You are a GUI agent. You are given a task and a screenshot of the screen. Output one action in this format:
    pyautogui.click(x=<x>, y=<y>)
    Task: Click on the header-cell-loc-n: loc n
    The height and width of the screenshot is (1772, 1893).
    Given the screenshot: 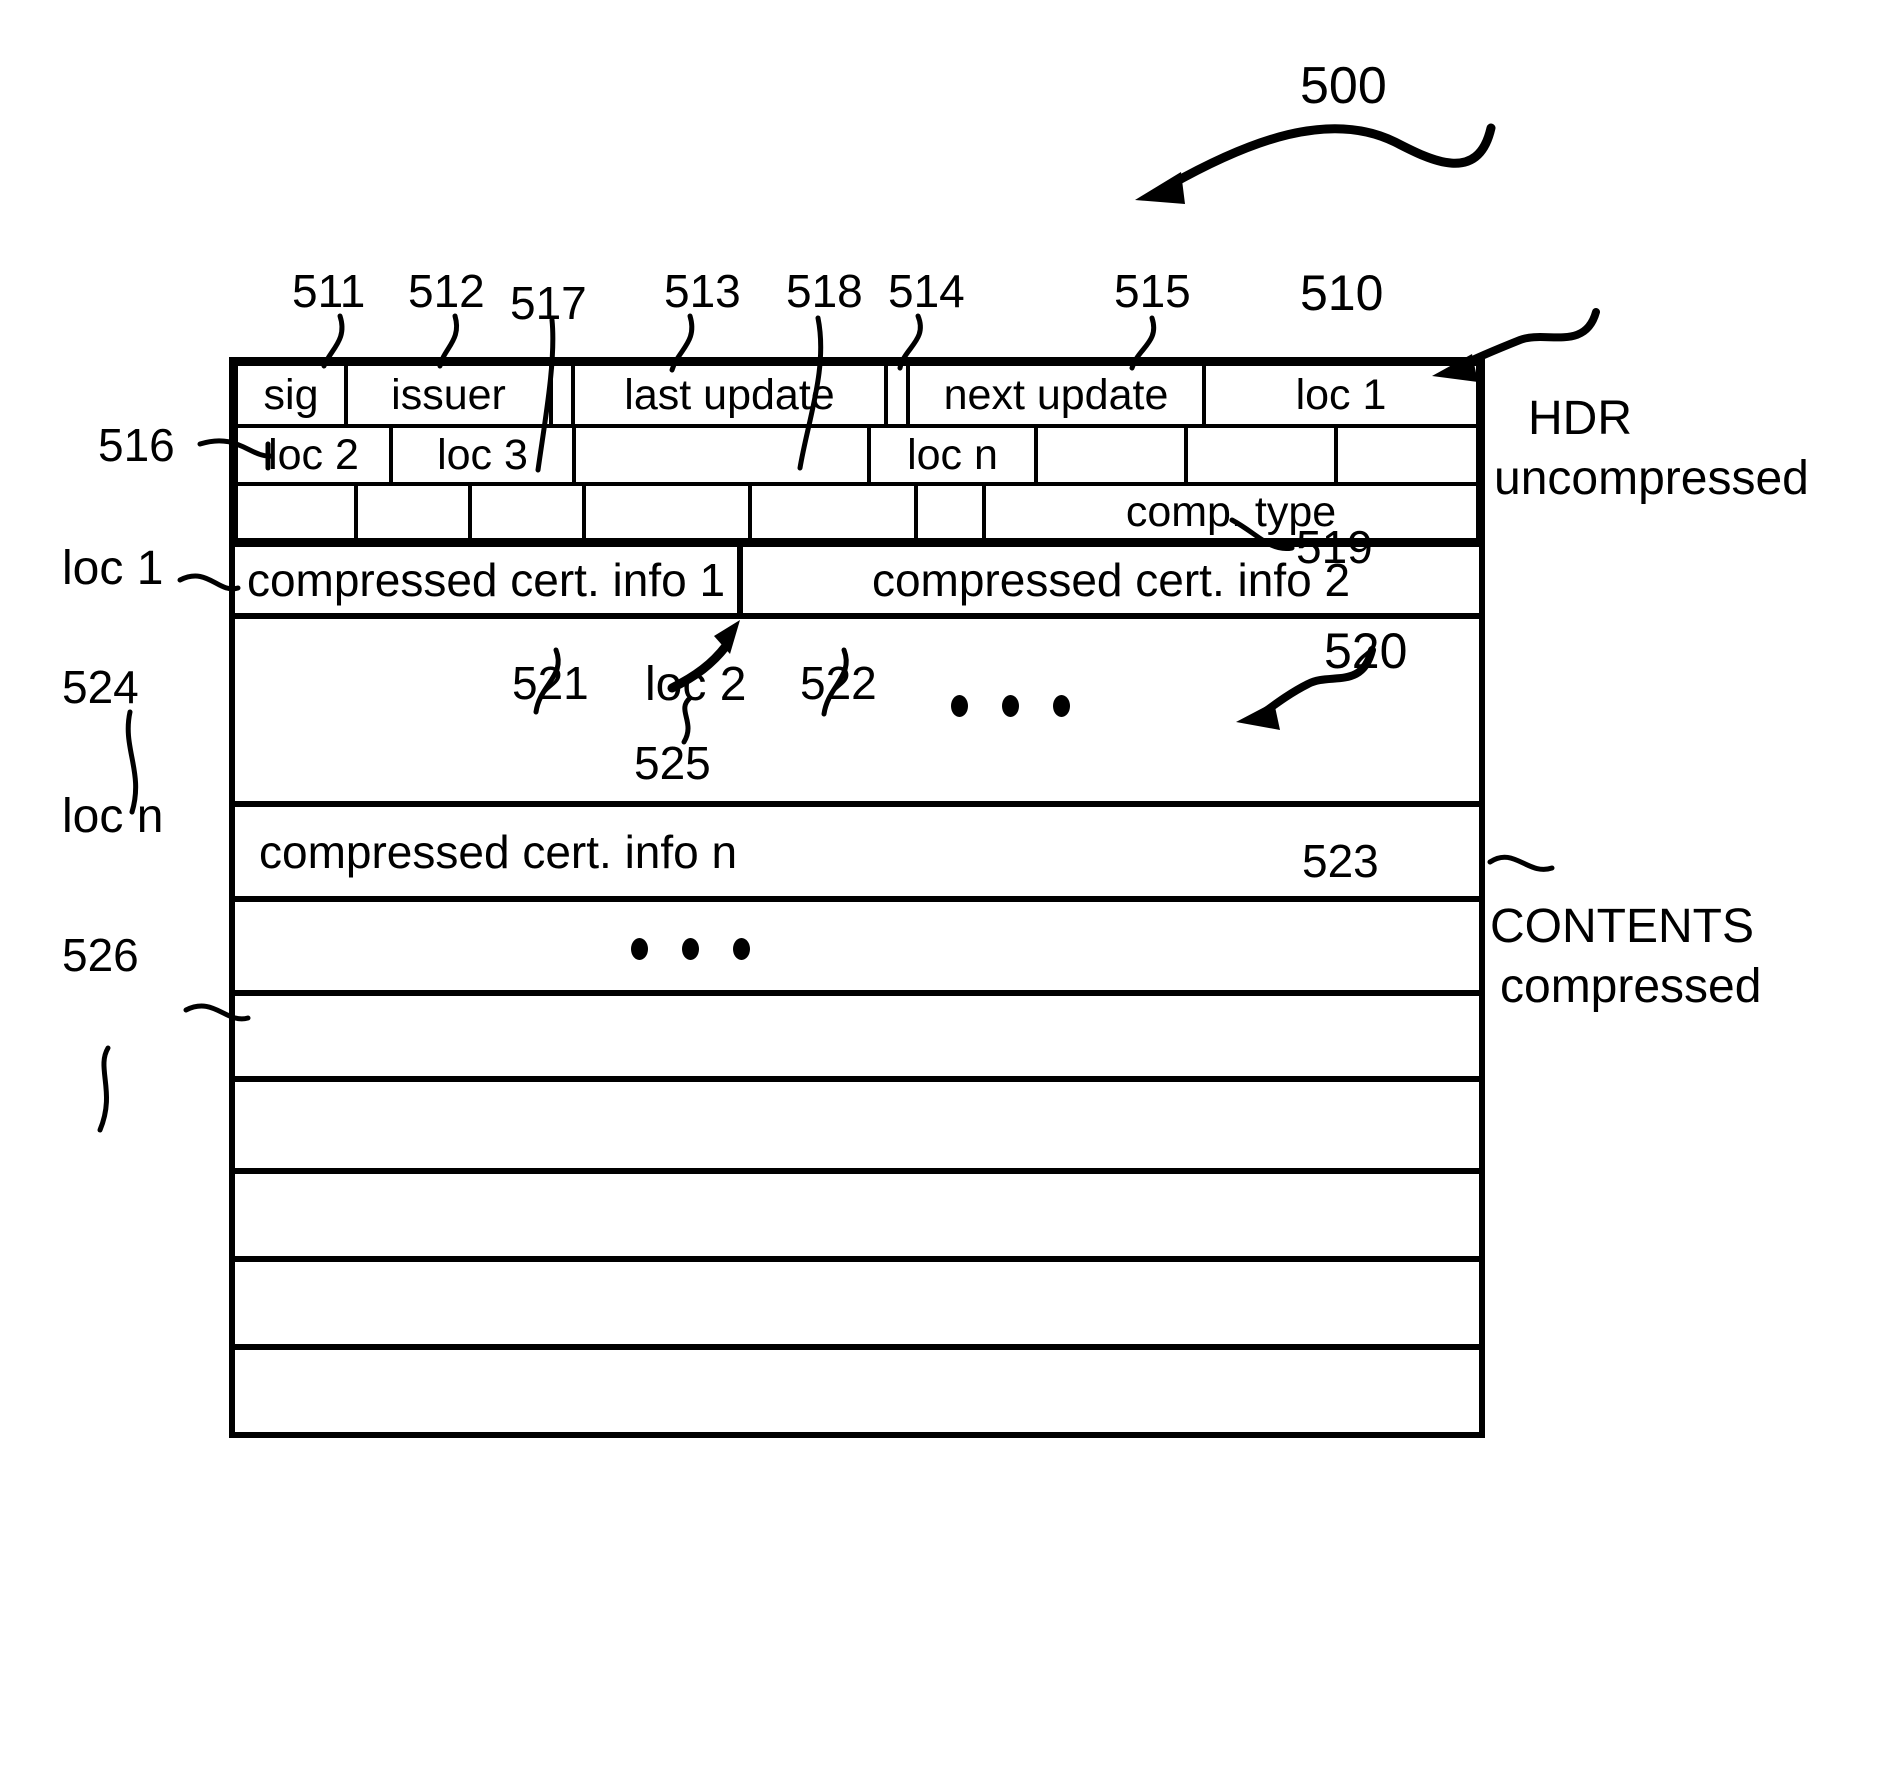 What is the action you would take?
    pyautogui.click(x=954, y=455)
    